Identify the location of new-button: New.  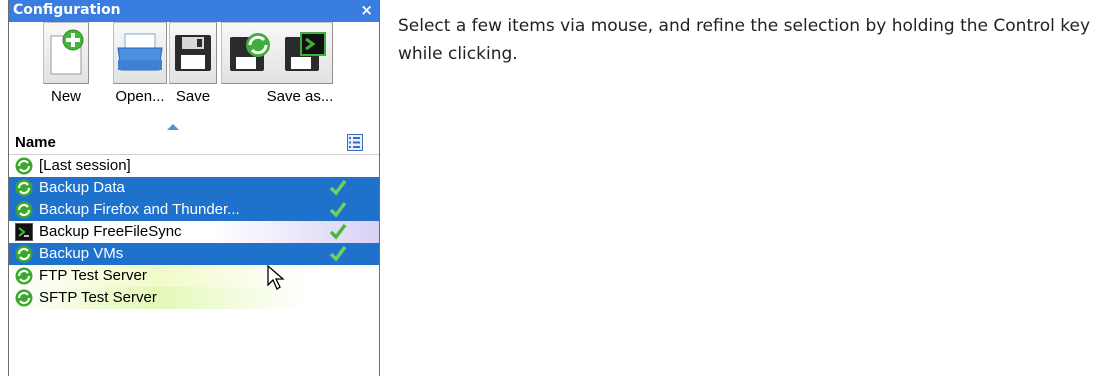
(66, 70).